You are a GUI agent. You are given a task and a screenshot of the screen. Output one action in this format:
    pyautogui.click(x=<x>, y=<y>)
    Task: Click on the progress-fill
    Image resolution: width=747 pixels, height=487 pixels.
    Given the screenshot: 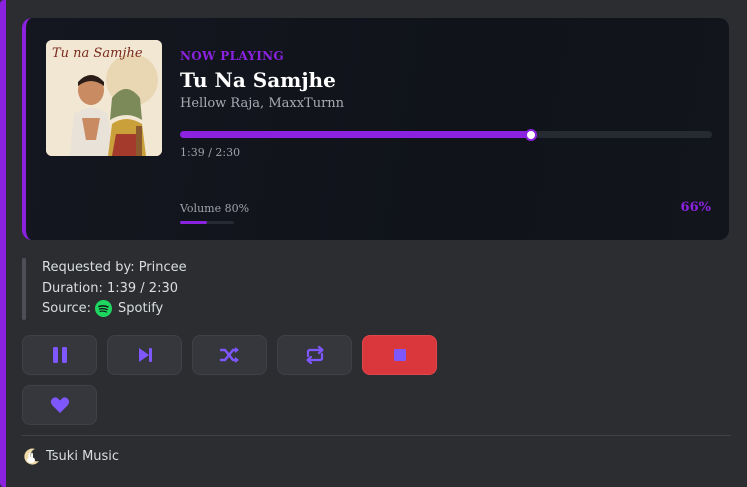 What is the action you would take?
    pyautogui.click(x=356, y=134)
    